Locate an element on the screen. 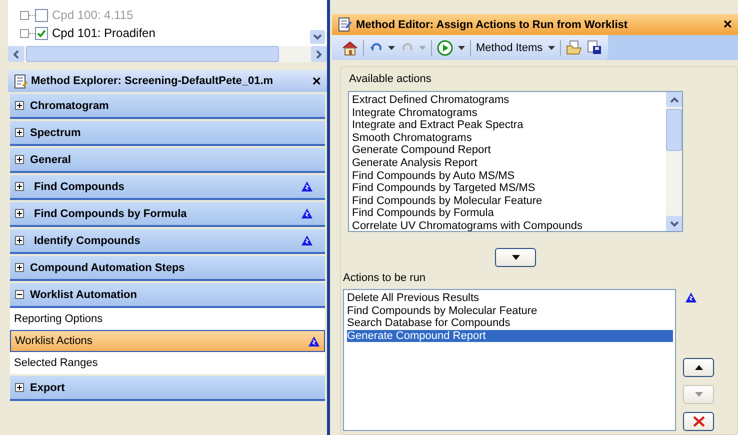 Image resolution: width=738 pixels, height=435 pixels. list-item: Smooth Chromatograms is located at coordinates (509, 138).